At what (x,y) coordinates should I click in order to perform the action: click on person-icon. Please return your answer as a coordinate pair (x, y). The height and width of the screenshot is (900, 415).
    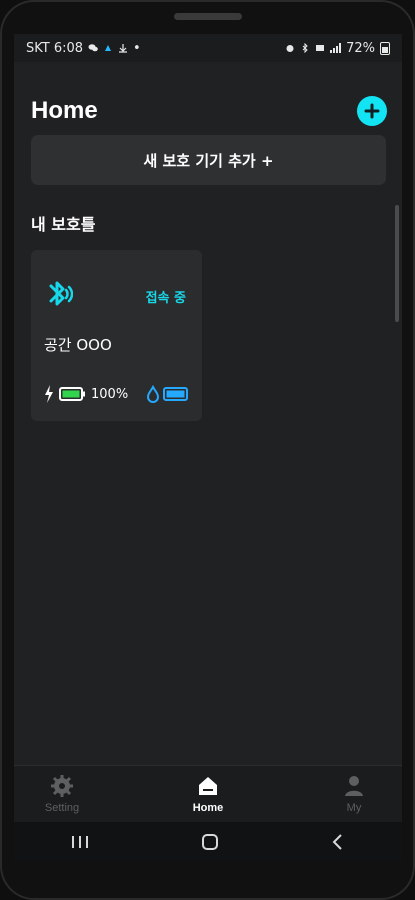
    Looking at the image, I should click on (354, 786).